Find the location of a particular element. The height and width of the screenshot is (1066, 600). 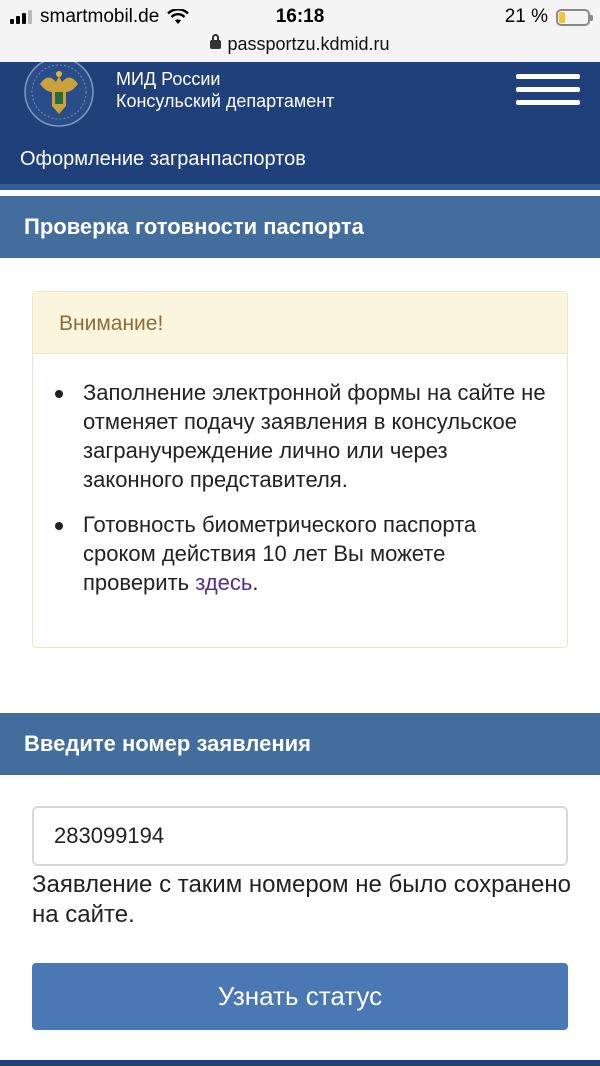

url-text: passportzu.kdmid.ru is located at coordinates (308, 44).